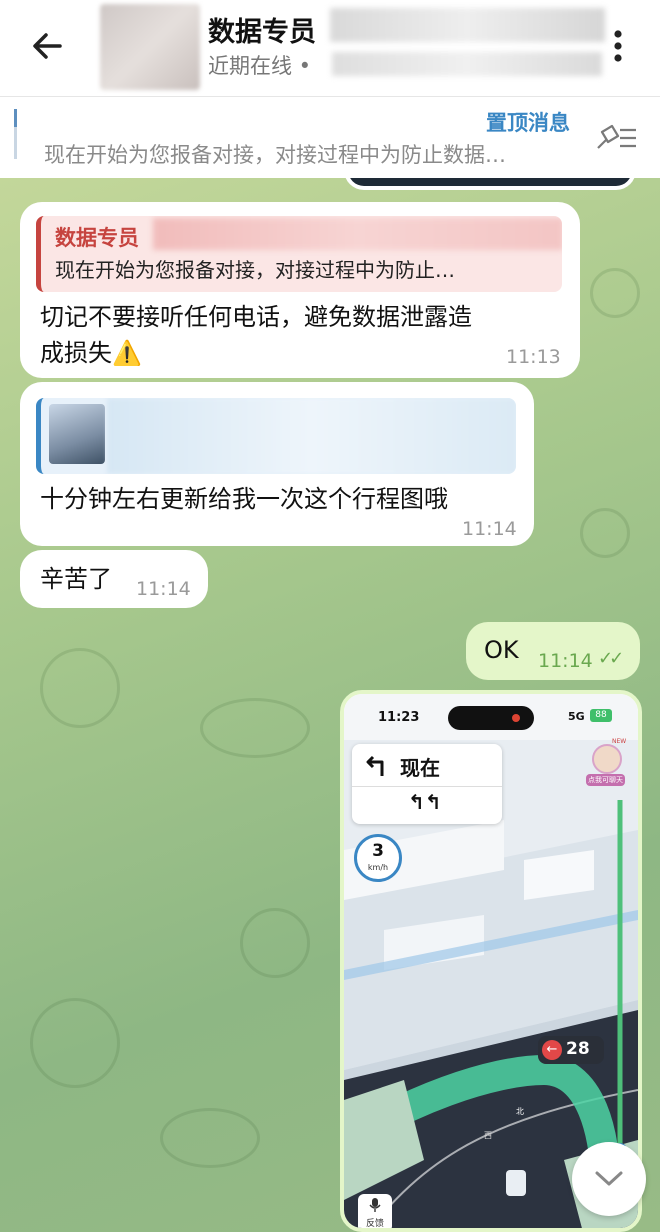 The image size is (660, 1232). Describe the element at coordinates (114, 579) in the screenshot. I see `message-bubble-incoming: 辛苦了 11:14` at that location.